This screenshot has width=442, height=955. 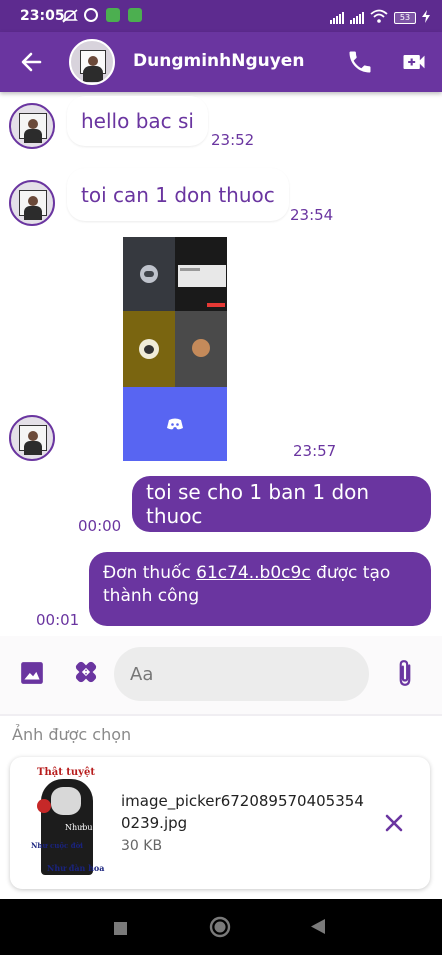 I want to click on contact-avatar, so click(x=92, y=62).